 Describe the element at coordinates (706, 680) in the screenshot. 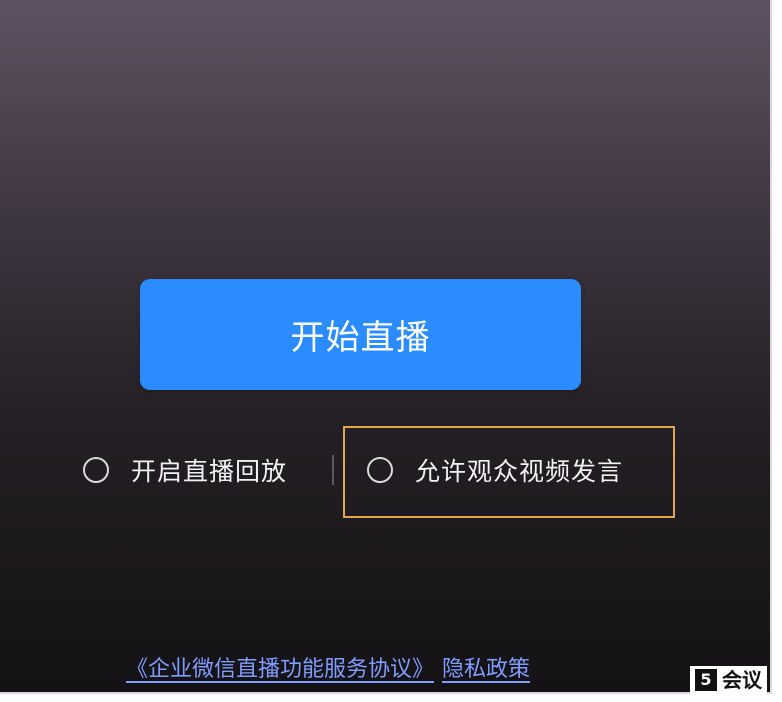

I see `watermark-logo-mark: 5` at that location.